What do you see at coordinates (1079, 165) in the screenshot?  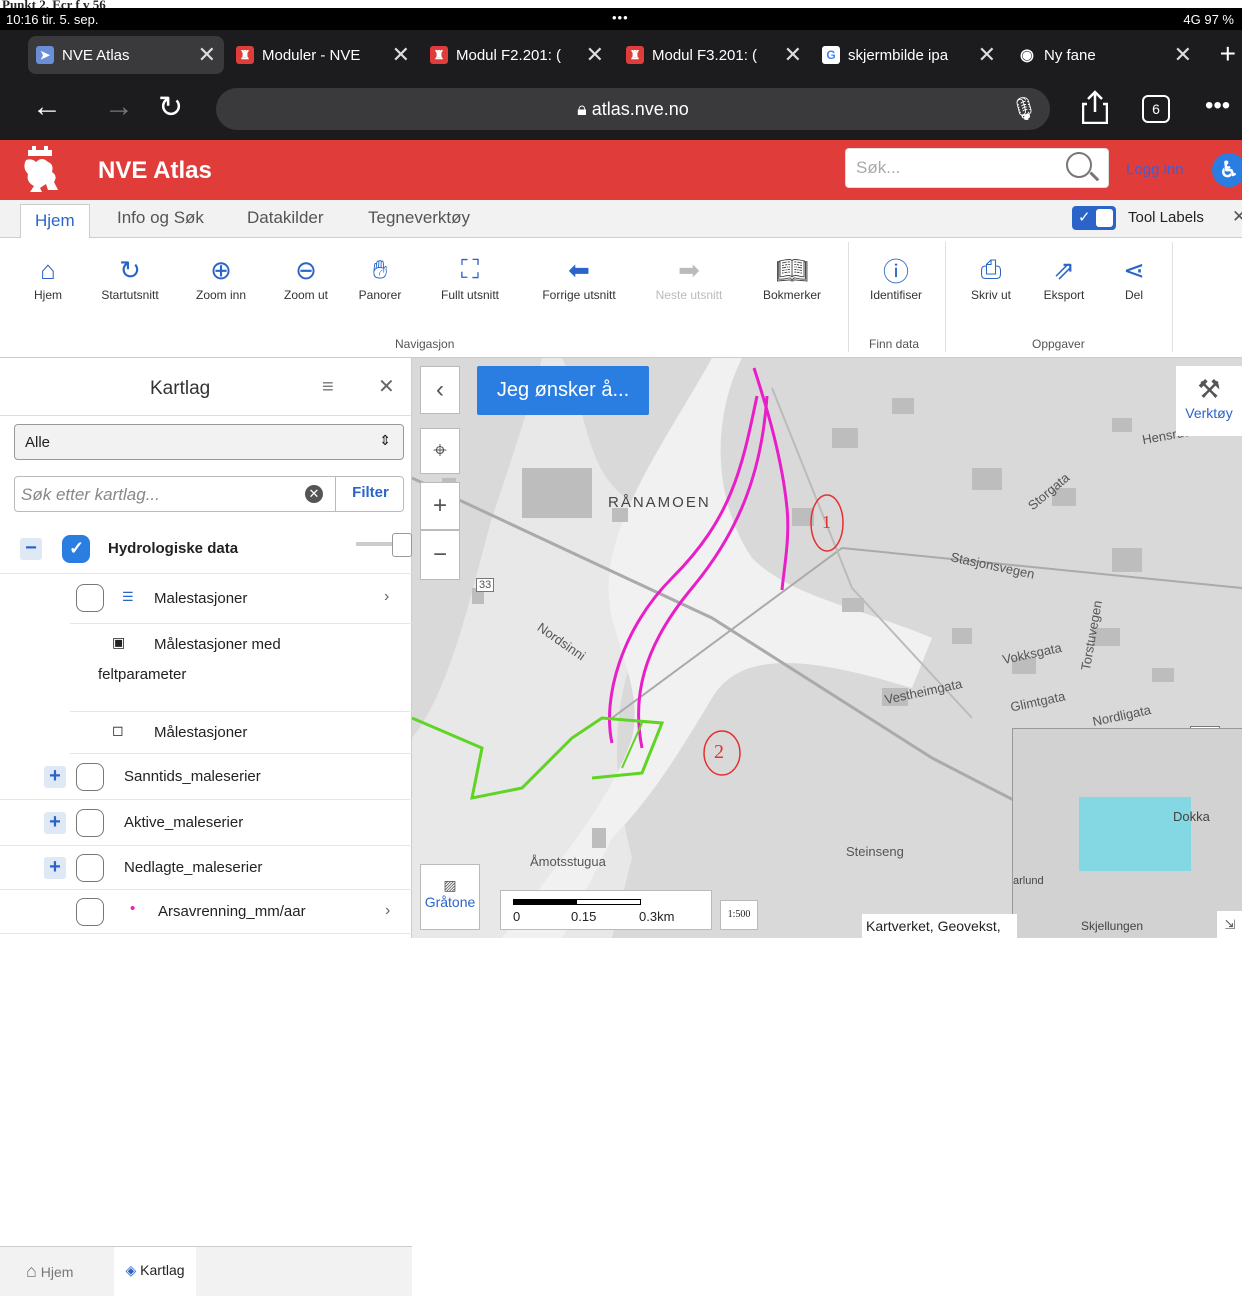 I see `search-icon` at bounding box center [1079, 165].